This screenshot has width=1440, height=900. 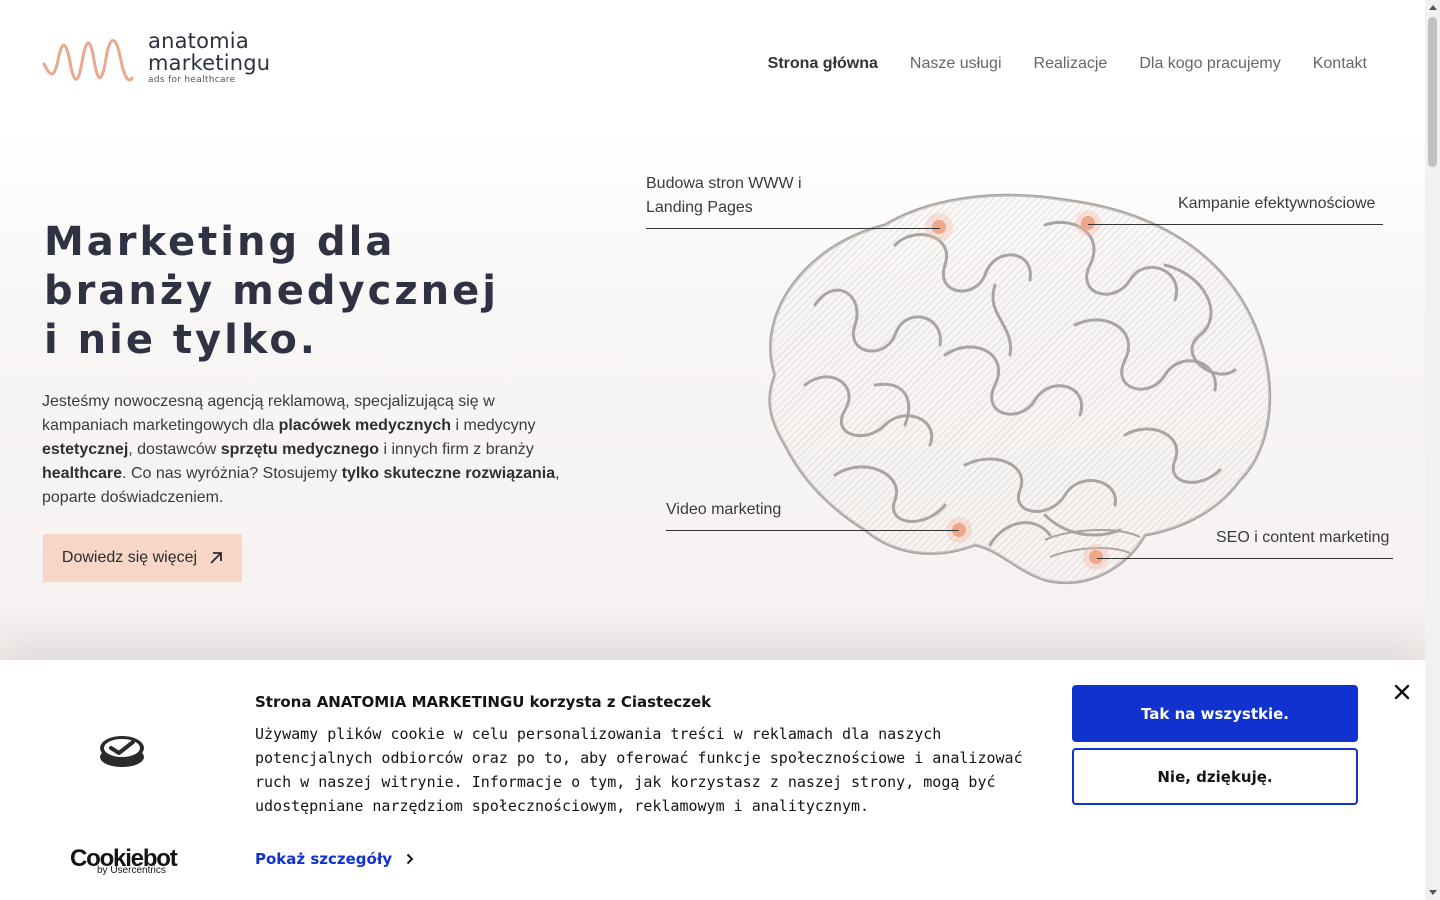 What do you see at coordinates (956, 64) in the screenshot?
I see `nav-item-services: Nasze usługi` at bounding box center [956, 64].